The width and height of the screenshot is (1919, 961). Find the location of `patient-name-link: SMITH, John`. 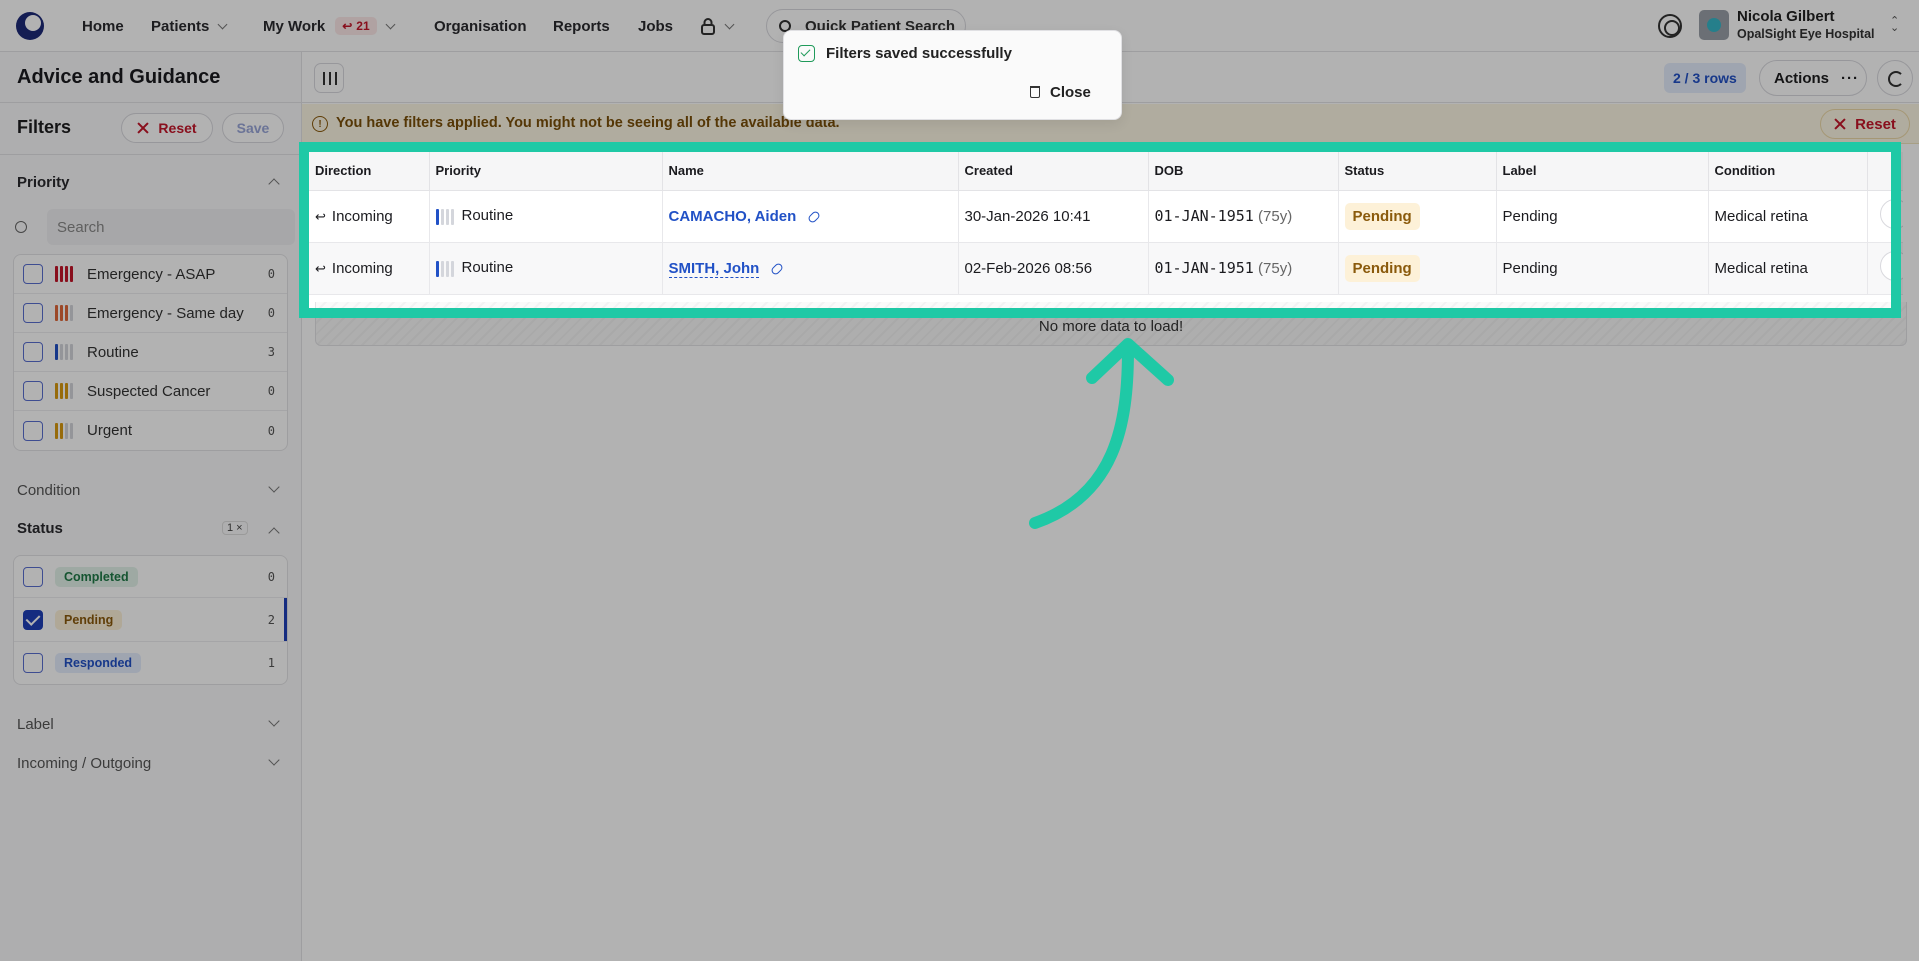

patient-name-link: SMITH, John is located at coordinates (714, 268).